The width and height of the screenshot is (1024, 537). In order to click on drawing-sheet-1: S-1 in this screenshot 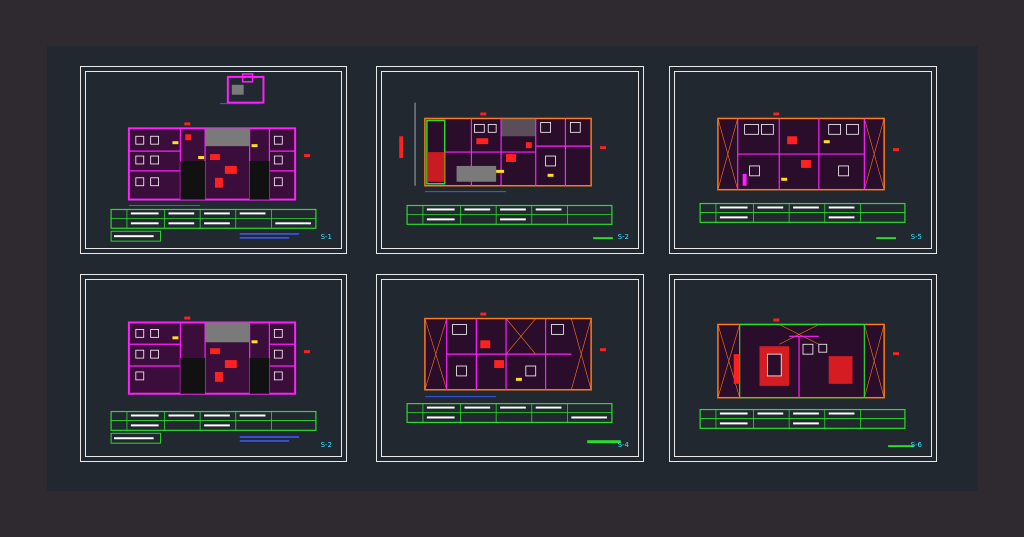, I will do `click(213, 160)`.